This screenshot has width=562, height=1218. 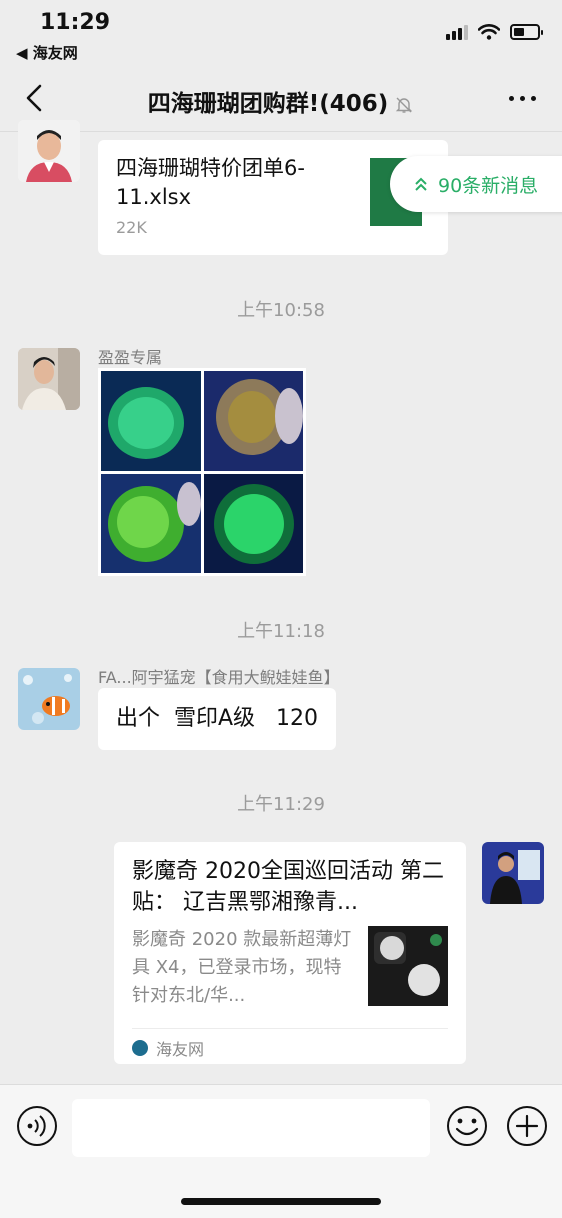 What do you see at coordinates (488, 185) in the screenshot?
I see `new-messages-label: 90条新消息` at bounding box center [488, 185].